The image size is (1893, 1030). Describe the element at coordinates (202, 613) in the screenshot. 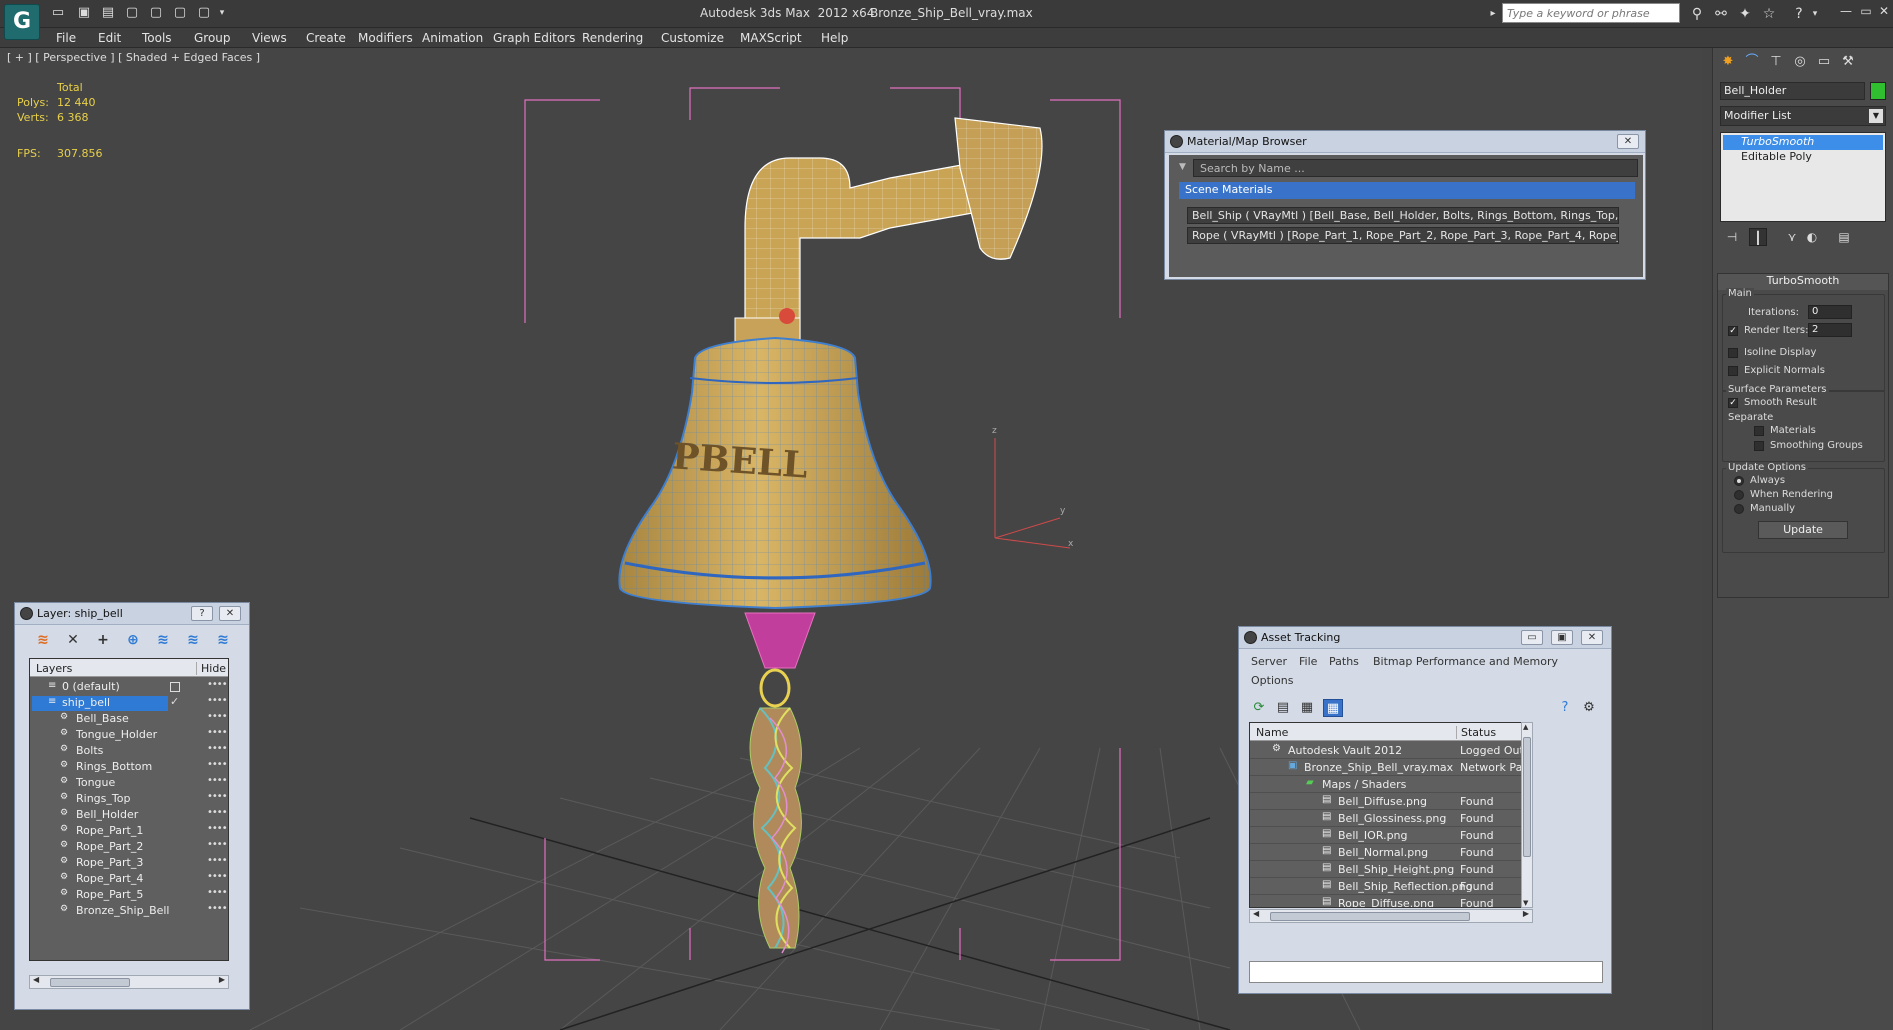

I see `help-icon: ?` at that location.